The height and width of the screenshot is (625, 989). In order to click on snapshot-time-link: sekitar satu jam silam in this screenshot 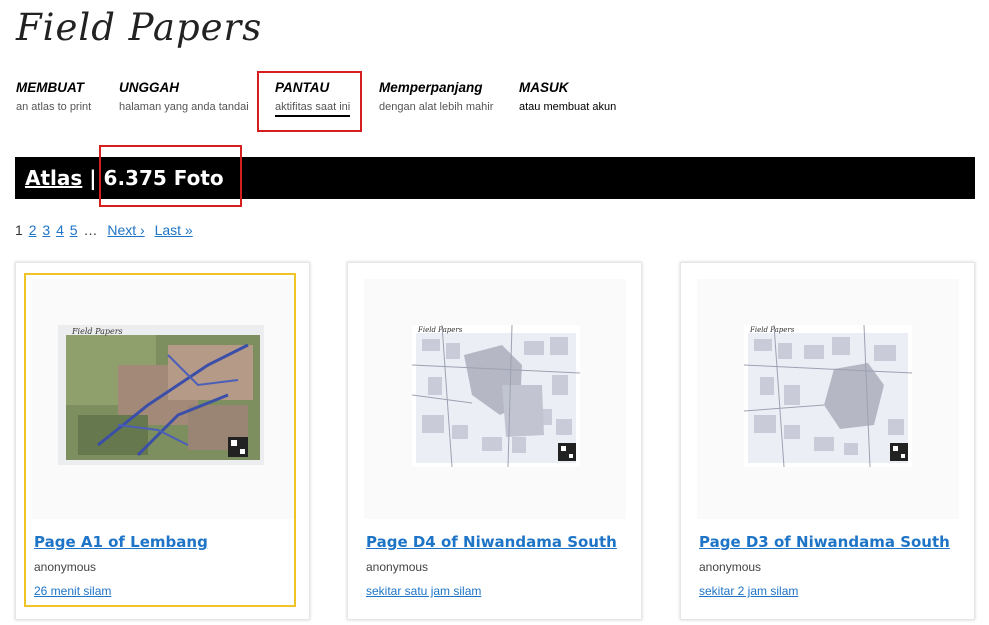, I will do `click(423, 591)`.